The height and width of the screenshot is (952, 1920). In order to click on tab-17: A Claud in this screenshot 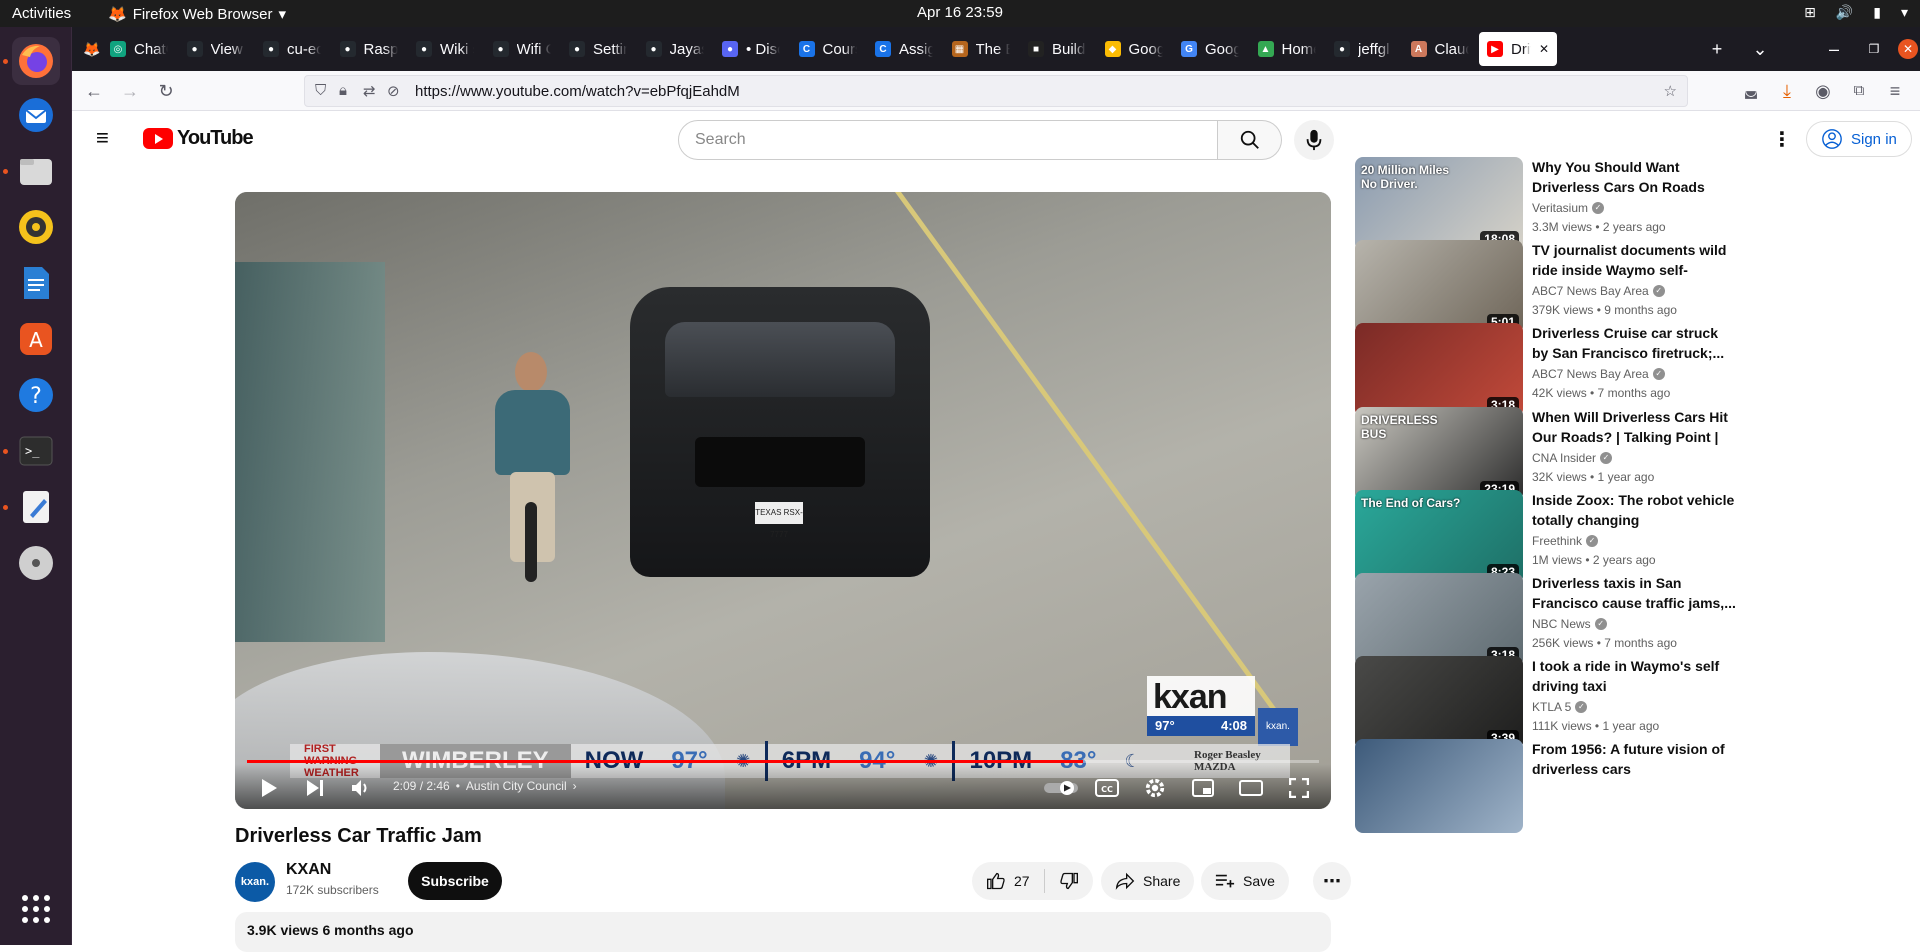, I will do `click(1440, 49)`.